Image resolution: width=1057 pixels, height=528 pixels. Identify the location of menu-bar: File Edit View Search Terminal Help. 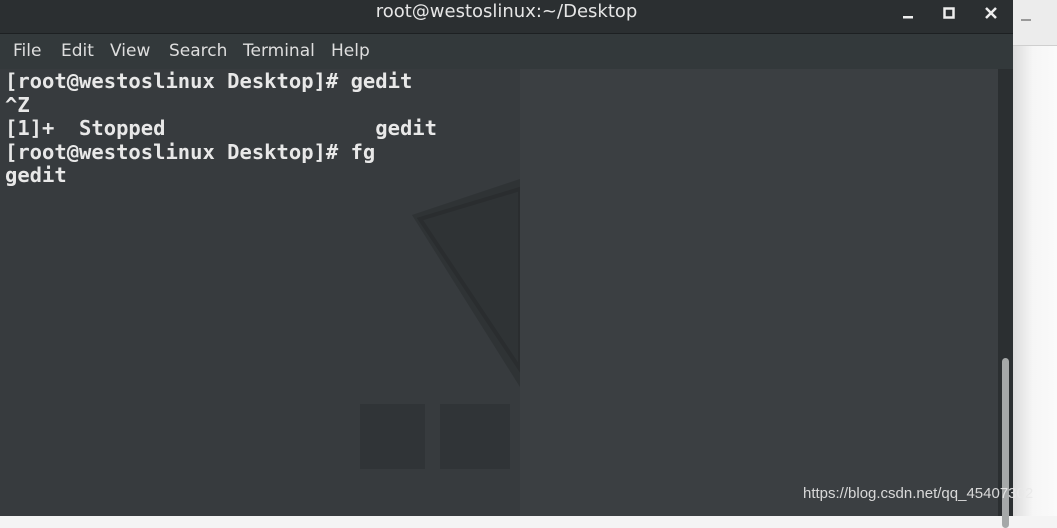
(506, 51).